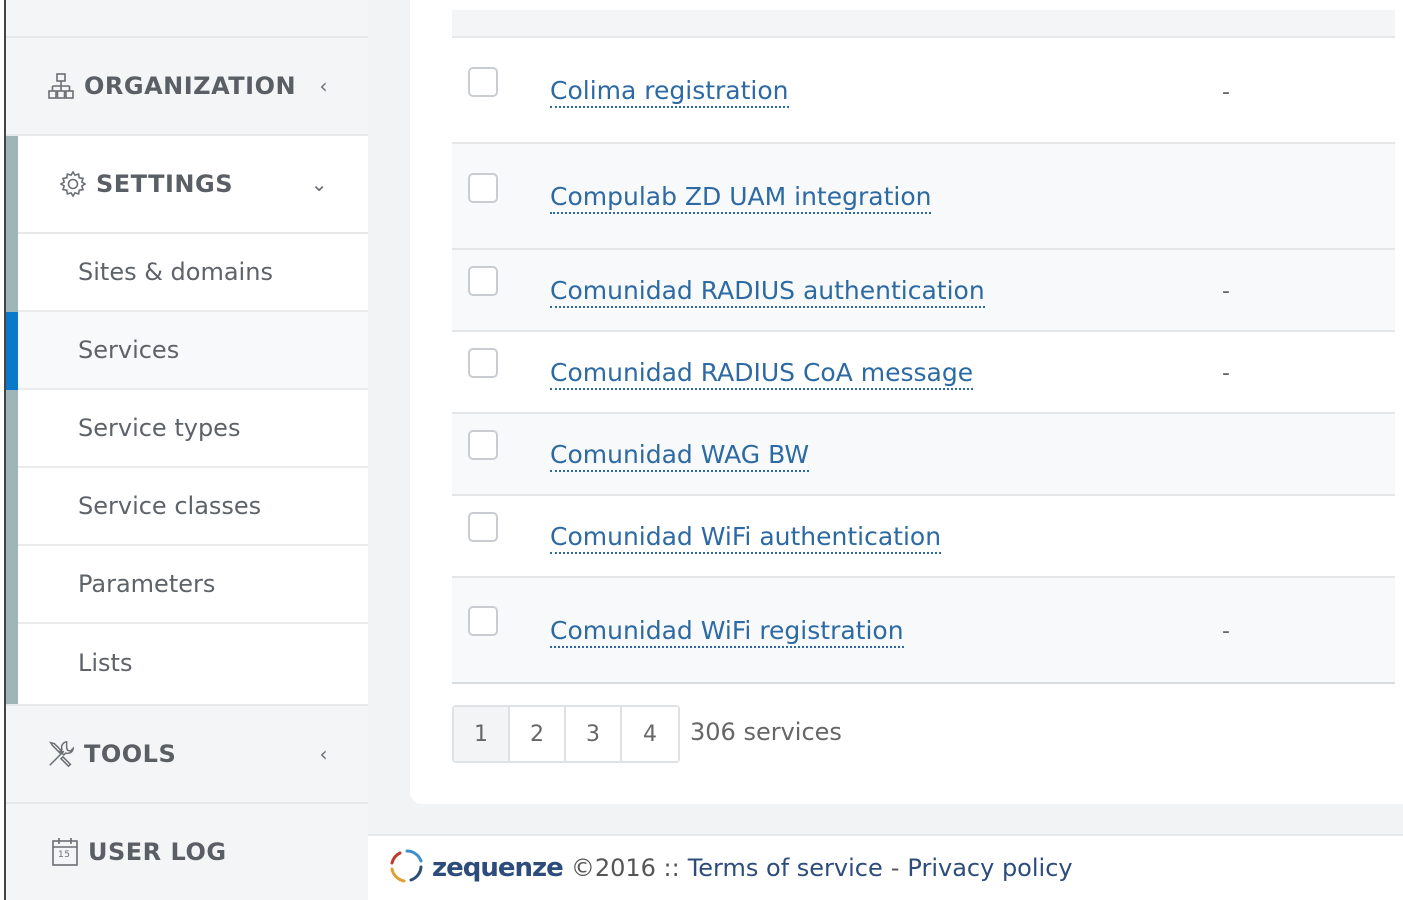 The image size is (1403, 900). Describe the element at coordinates (923, 455) in the screenshot. I see `table-row: Comunidad WAG BW` at that location.